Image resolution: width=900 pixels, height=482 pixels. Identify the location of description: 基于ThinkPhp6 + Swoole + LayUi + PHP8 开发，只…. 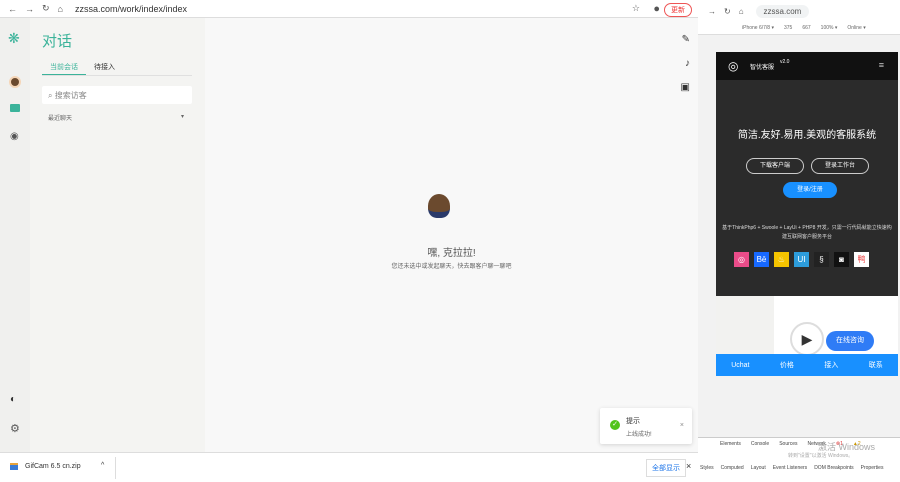
(807, 232).